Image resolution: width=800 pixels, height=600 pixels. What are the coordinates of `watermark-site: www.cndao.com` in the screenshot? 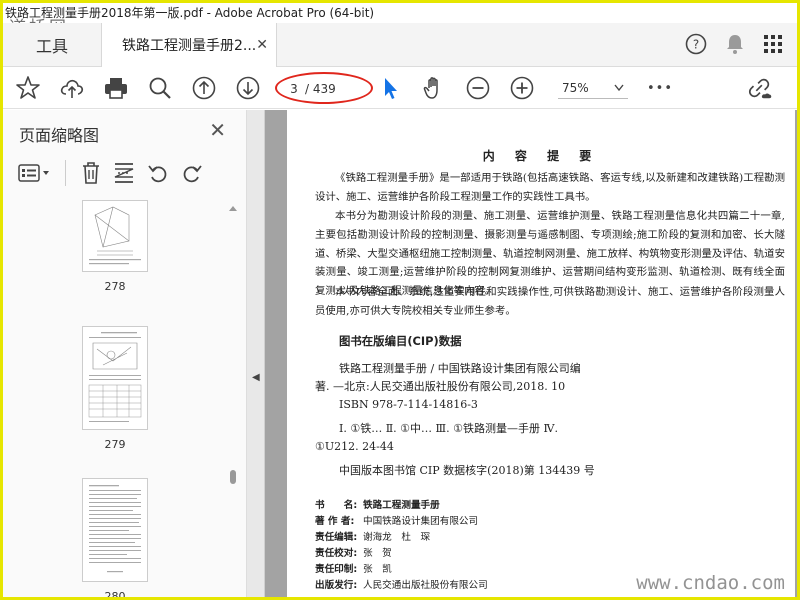 It's located at (710, 583).